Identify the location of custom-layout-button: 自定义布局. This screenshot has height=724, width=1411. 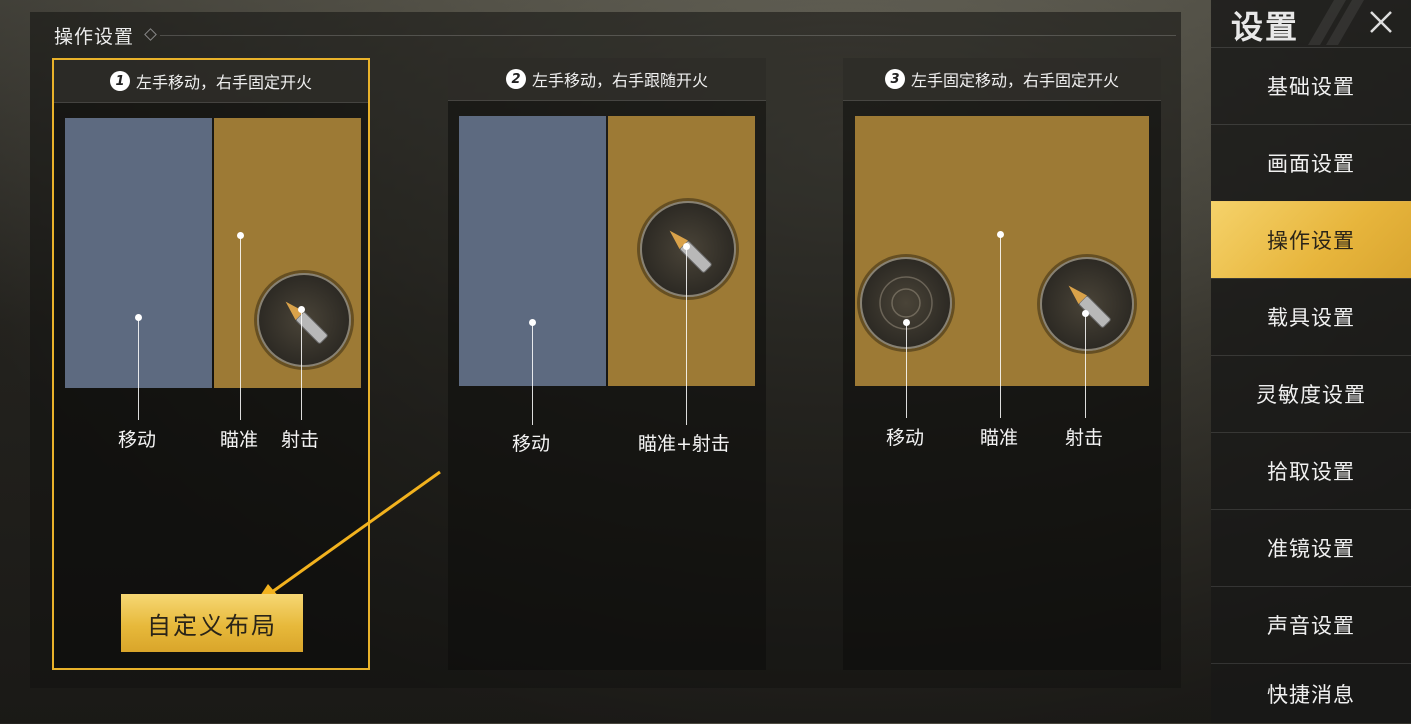
(212, 623).